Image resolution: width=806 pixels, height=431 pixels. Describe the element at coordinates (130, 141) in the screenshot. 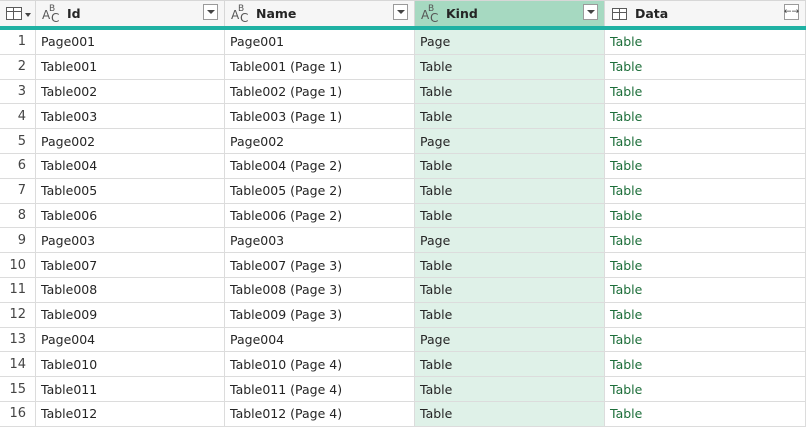

I see `cell-id: Page002` at that location.